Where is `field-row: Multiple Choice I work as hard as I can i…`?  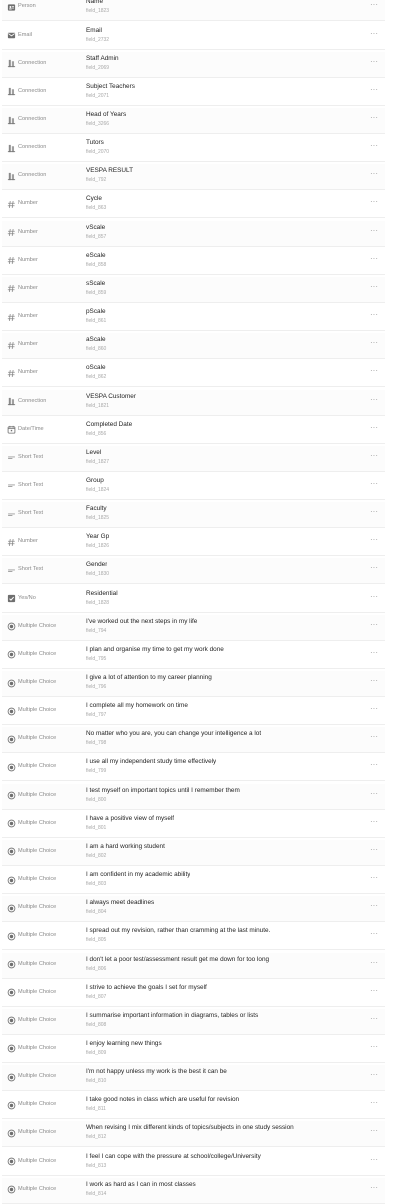
field-row: Multiple Choice I work as hard as I can i… is located at coordinates (193, 1190).